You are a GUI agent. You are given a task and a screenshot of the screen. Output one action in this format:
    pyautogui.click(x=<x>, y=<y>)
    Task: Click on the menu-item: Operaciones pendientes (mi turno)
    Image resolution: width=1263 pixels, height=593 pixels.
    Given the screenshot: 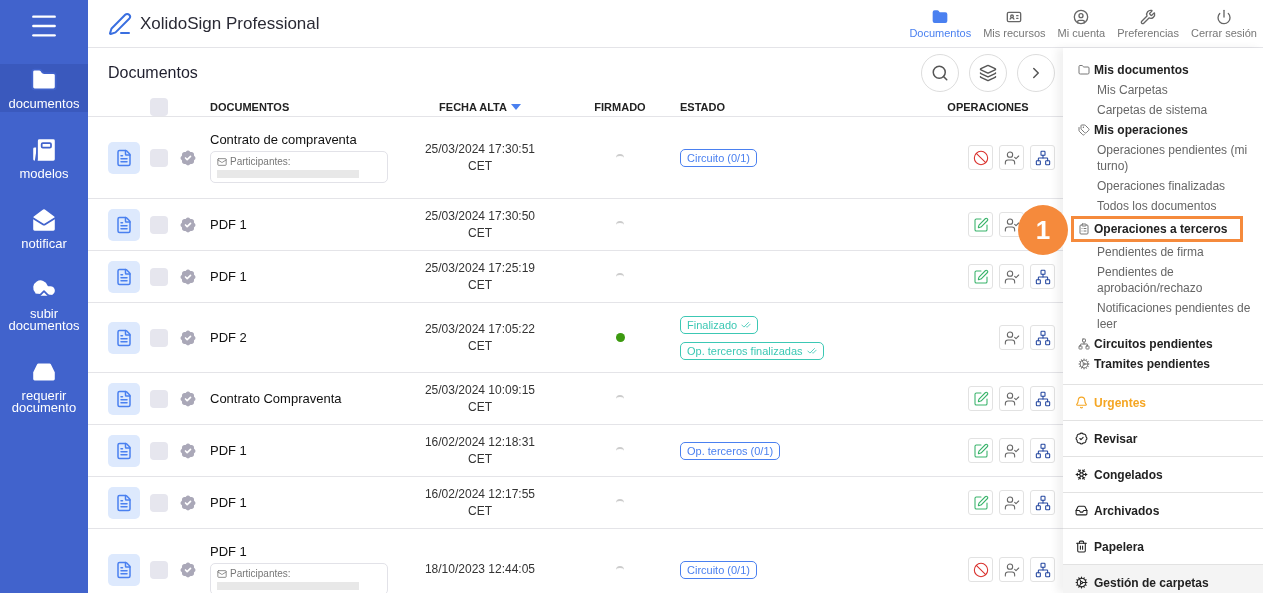 What is the action you would take?
    pyautogui.click(x=1163, y=158)
    